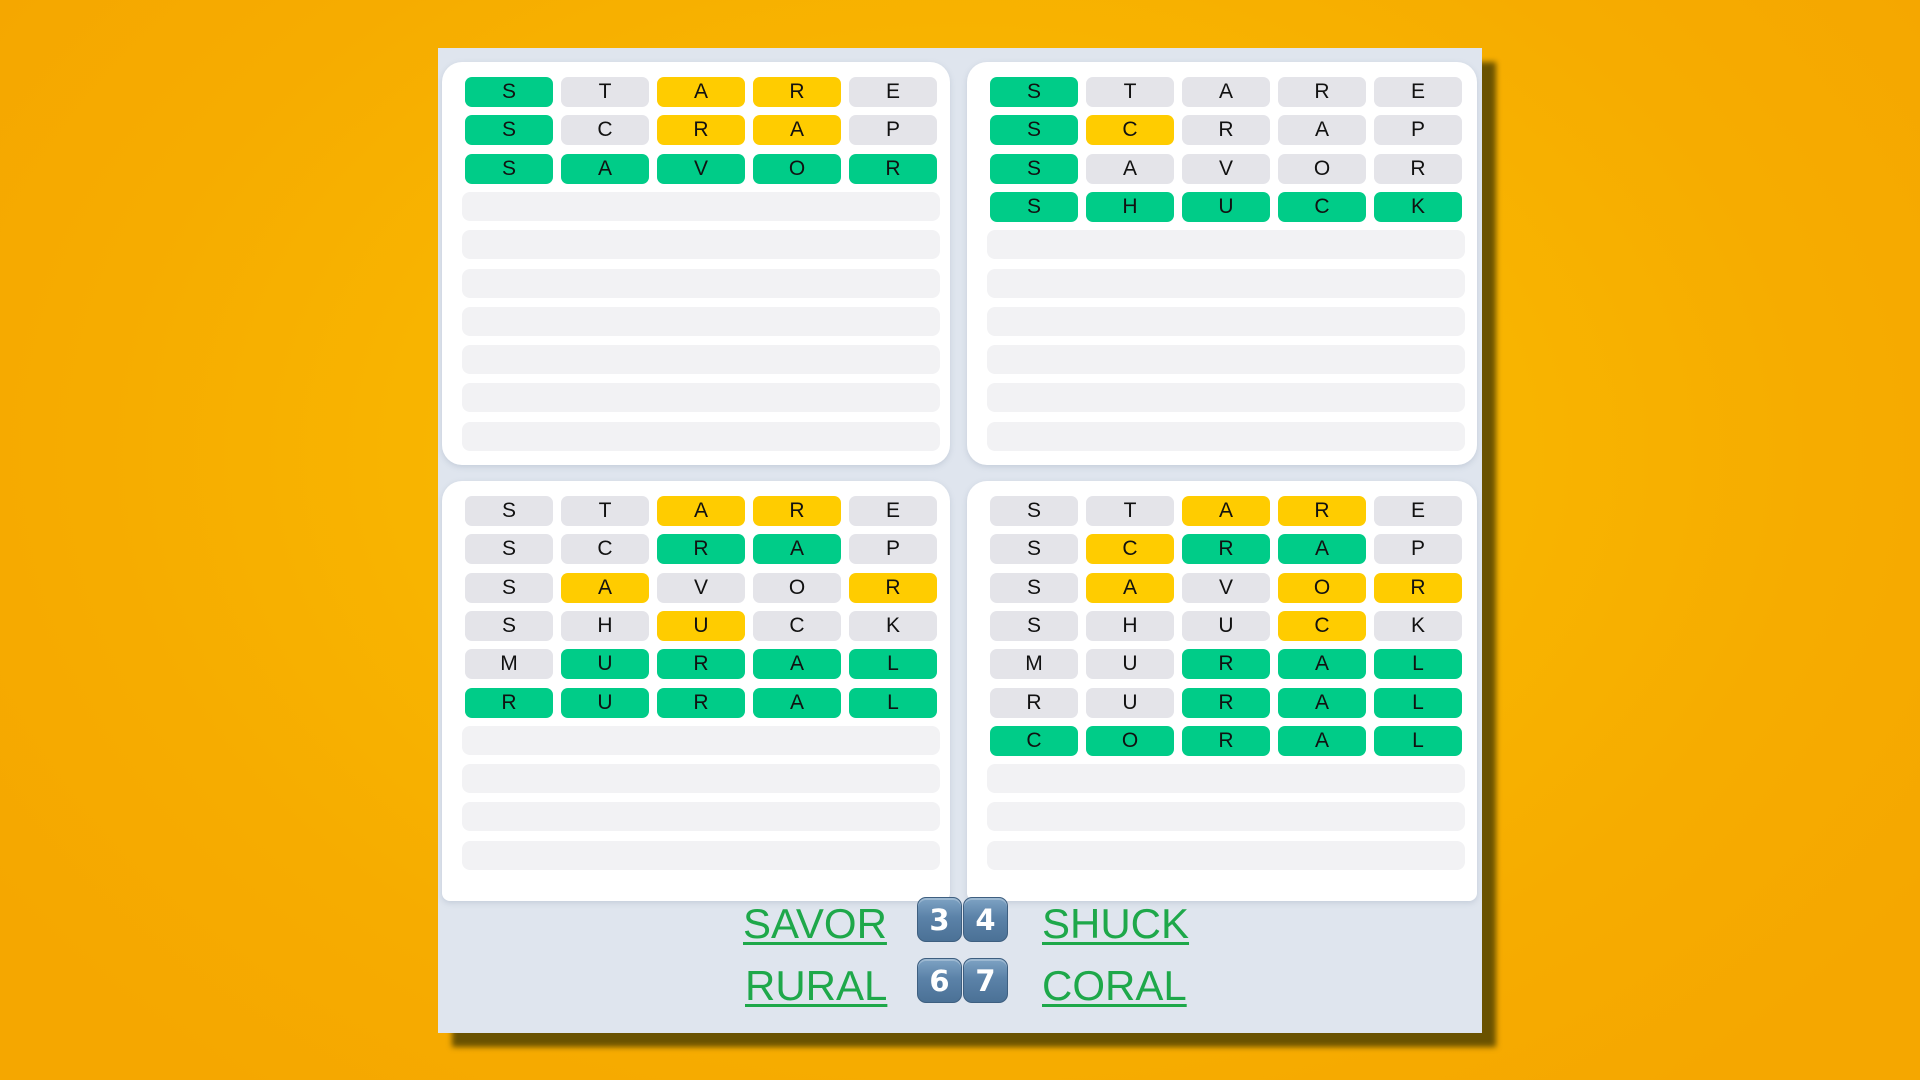  Describe the element at coordinates (509, 664) in the screenshot. I see `letter-tile-absent: M` at that location.